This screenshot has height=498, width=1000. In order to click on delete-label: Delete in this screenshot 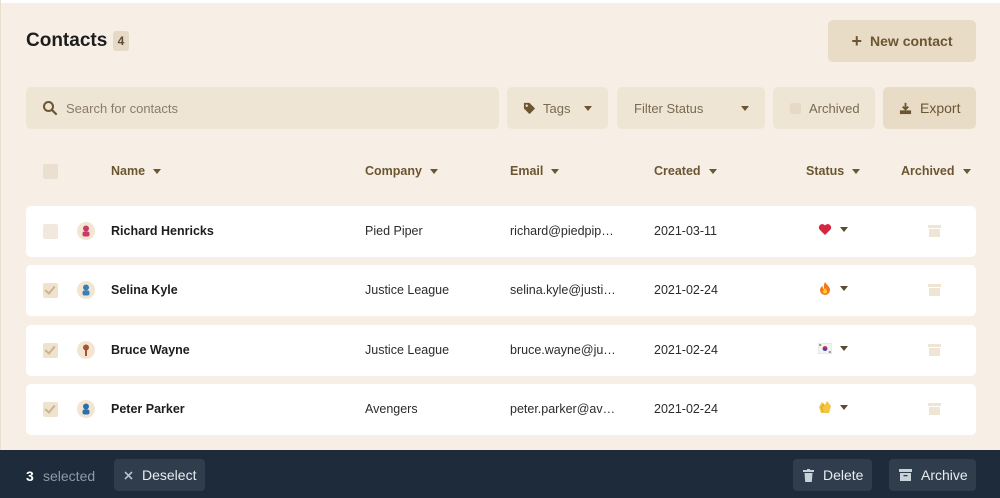, I will do `click(843, 475)`.